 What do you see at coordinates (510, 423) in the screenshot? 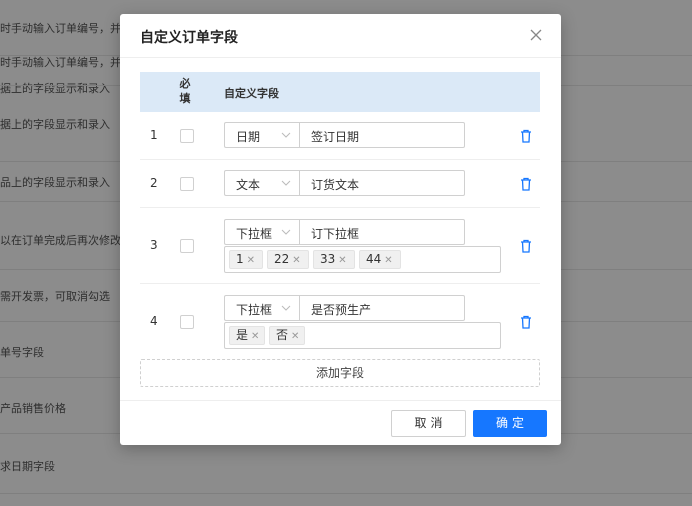
I see `confirm-button: 确定` at bounding box center [510, 423].